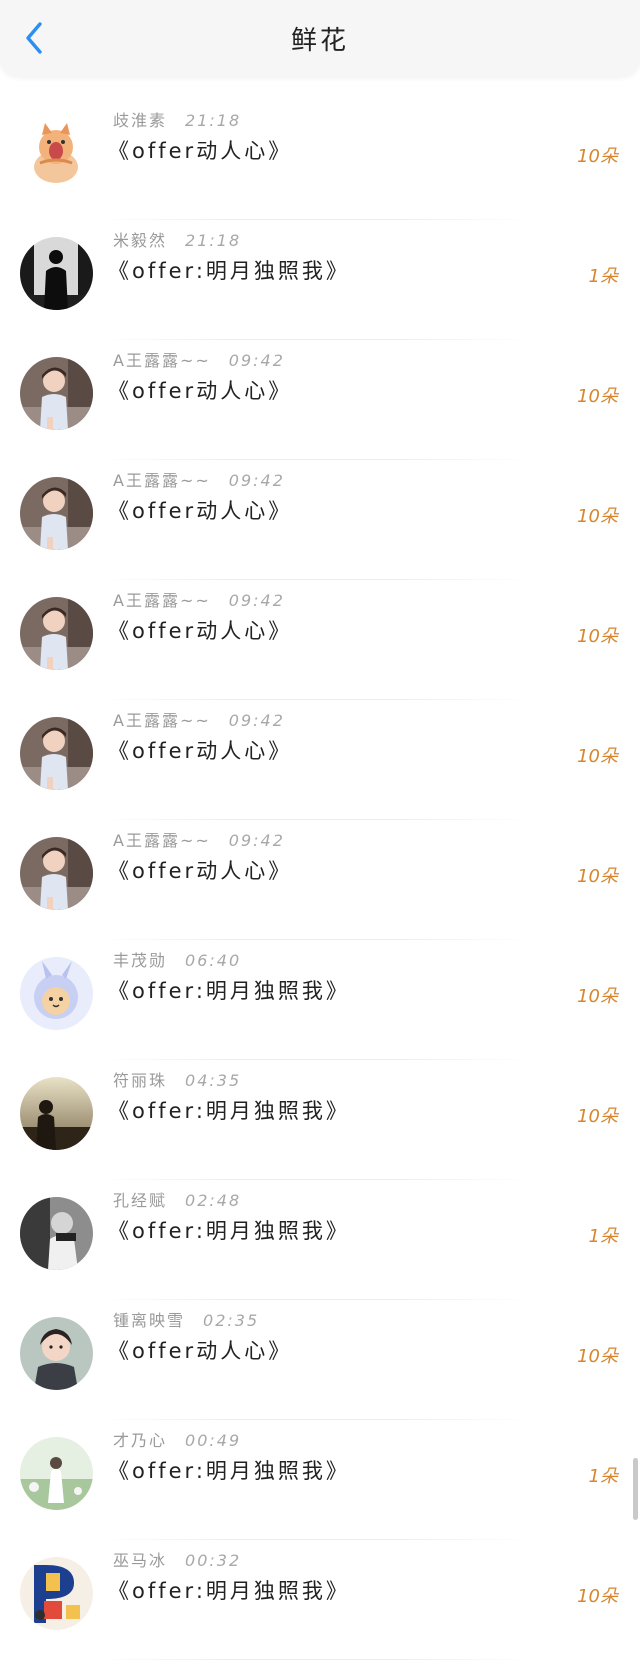  What do you see at coordinates (177, 1439) in the screenshot?
I see `sender-info: 才乃心 00:49` at bounding box center [177, 1439].